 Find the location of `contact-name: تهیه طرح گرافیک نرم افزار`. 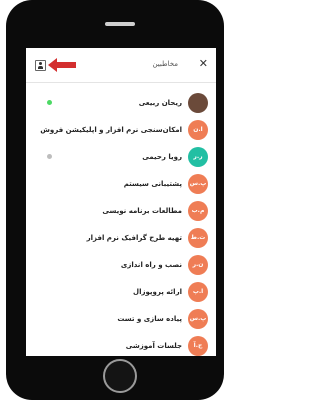

contact-name: تهیه طرح گرافیک نرم افزار is located at coordinates (134, 238).